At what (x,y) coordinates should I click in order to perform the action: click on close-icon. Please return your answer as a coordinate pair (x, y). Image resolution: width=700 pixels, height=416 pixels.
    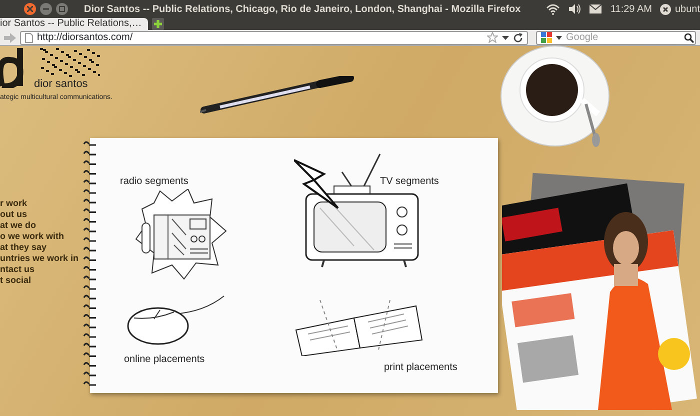
    Looking at the image, I should click on (30, 9).